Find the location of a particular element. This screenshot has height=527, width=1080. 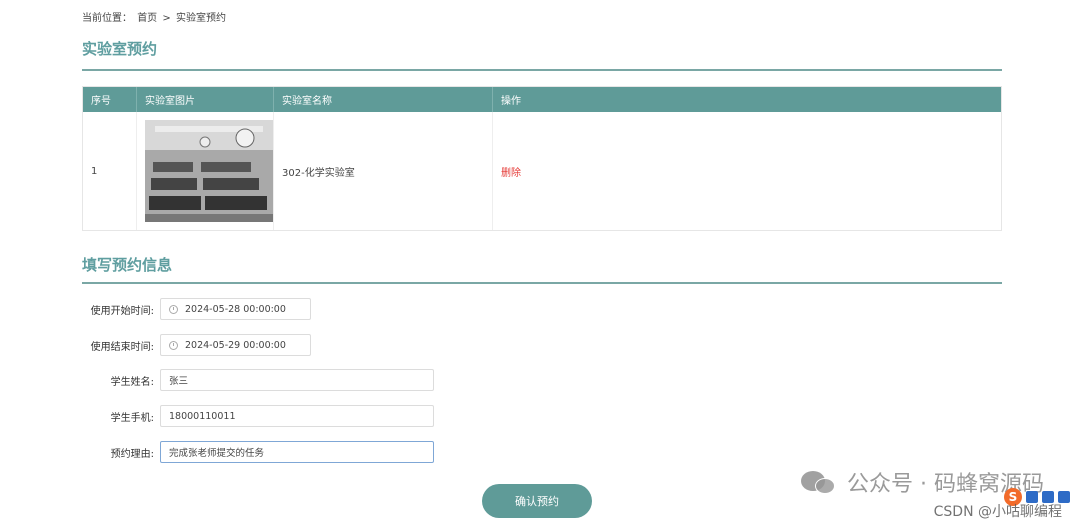

row-lab-name: 302-化学实验室 is located at coordinates (383, 171).